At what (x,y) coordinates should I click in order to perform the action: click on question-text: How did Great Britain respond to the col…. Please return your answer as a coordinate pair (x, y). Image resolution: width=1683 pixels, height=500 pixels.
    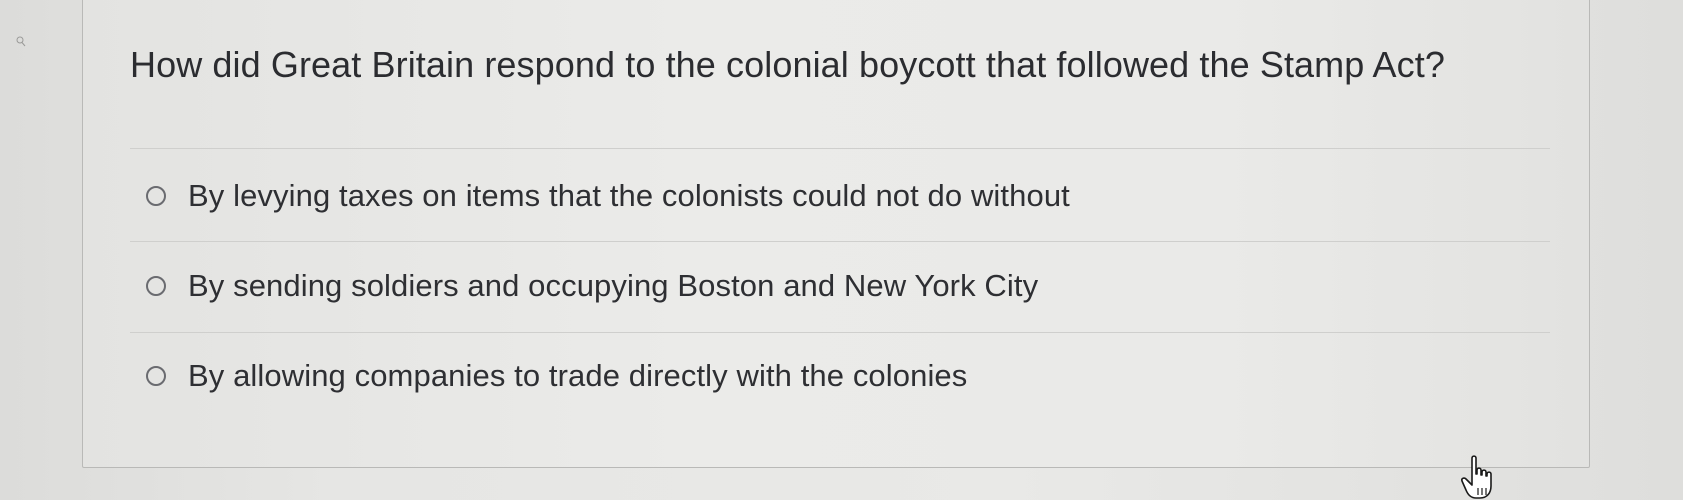
    Looking at the image, I should click on (787, 64).